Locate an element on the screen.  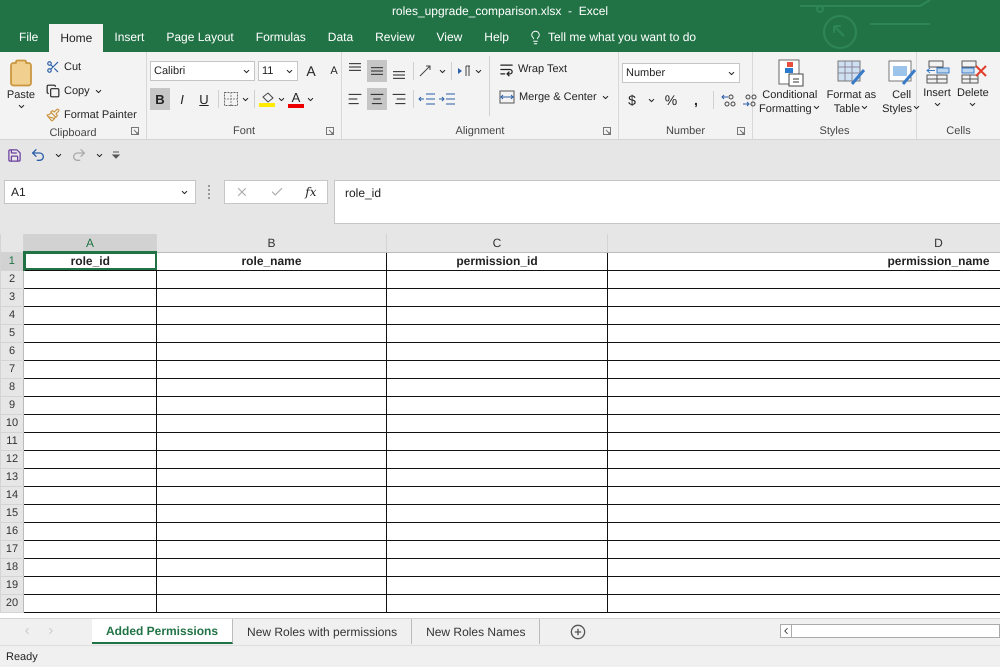
font-style-button: B is located at coordinates (160, 99).